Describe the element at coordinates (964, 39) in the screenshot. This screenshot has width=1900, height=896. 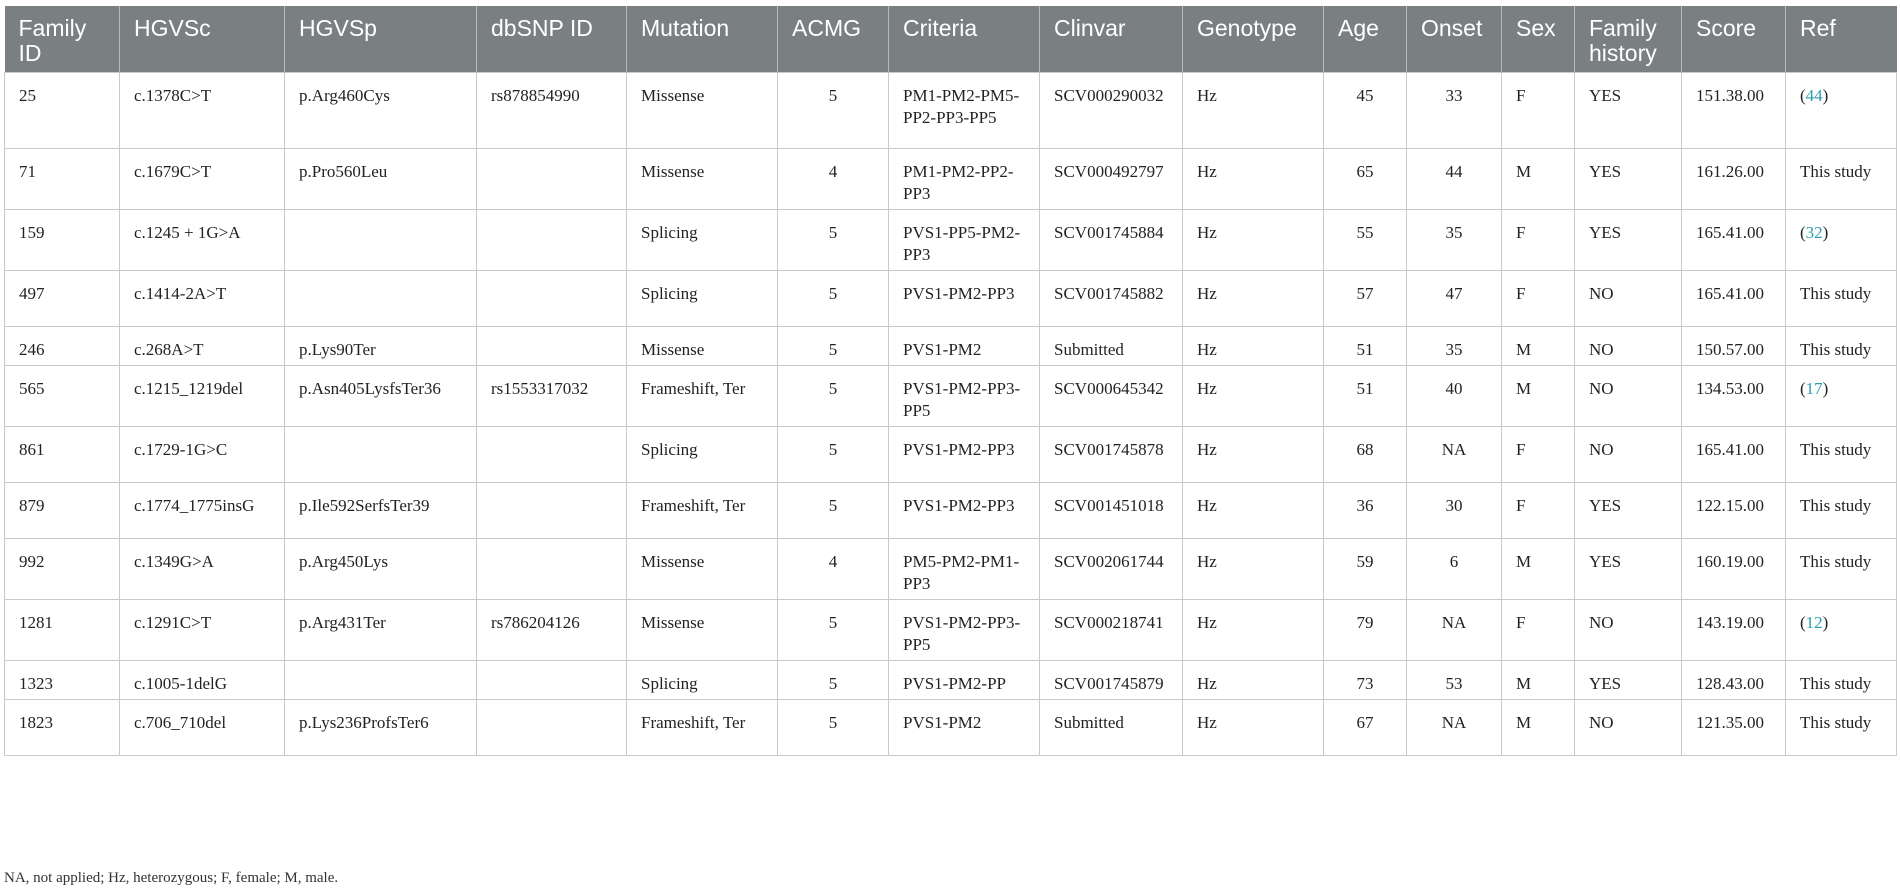
I see `column-header-criteria: Criteria` at that location.